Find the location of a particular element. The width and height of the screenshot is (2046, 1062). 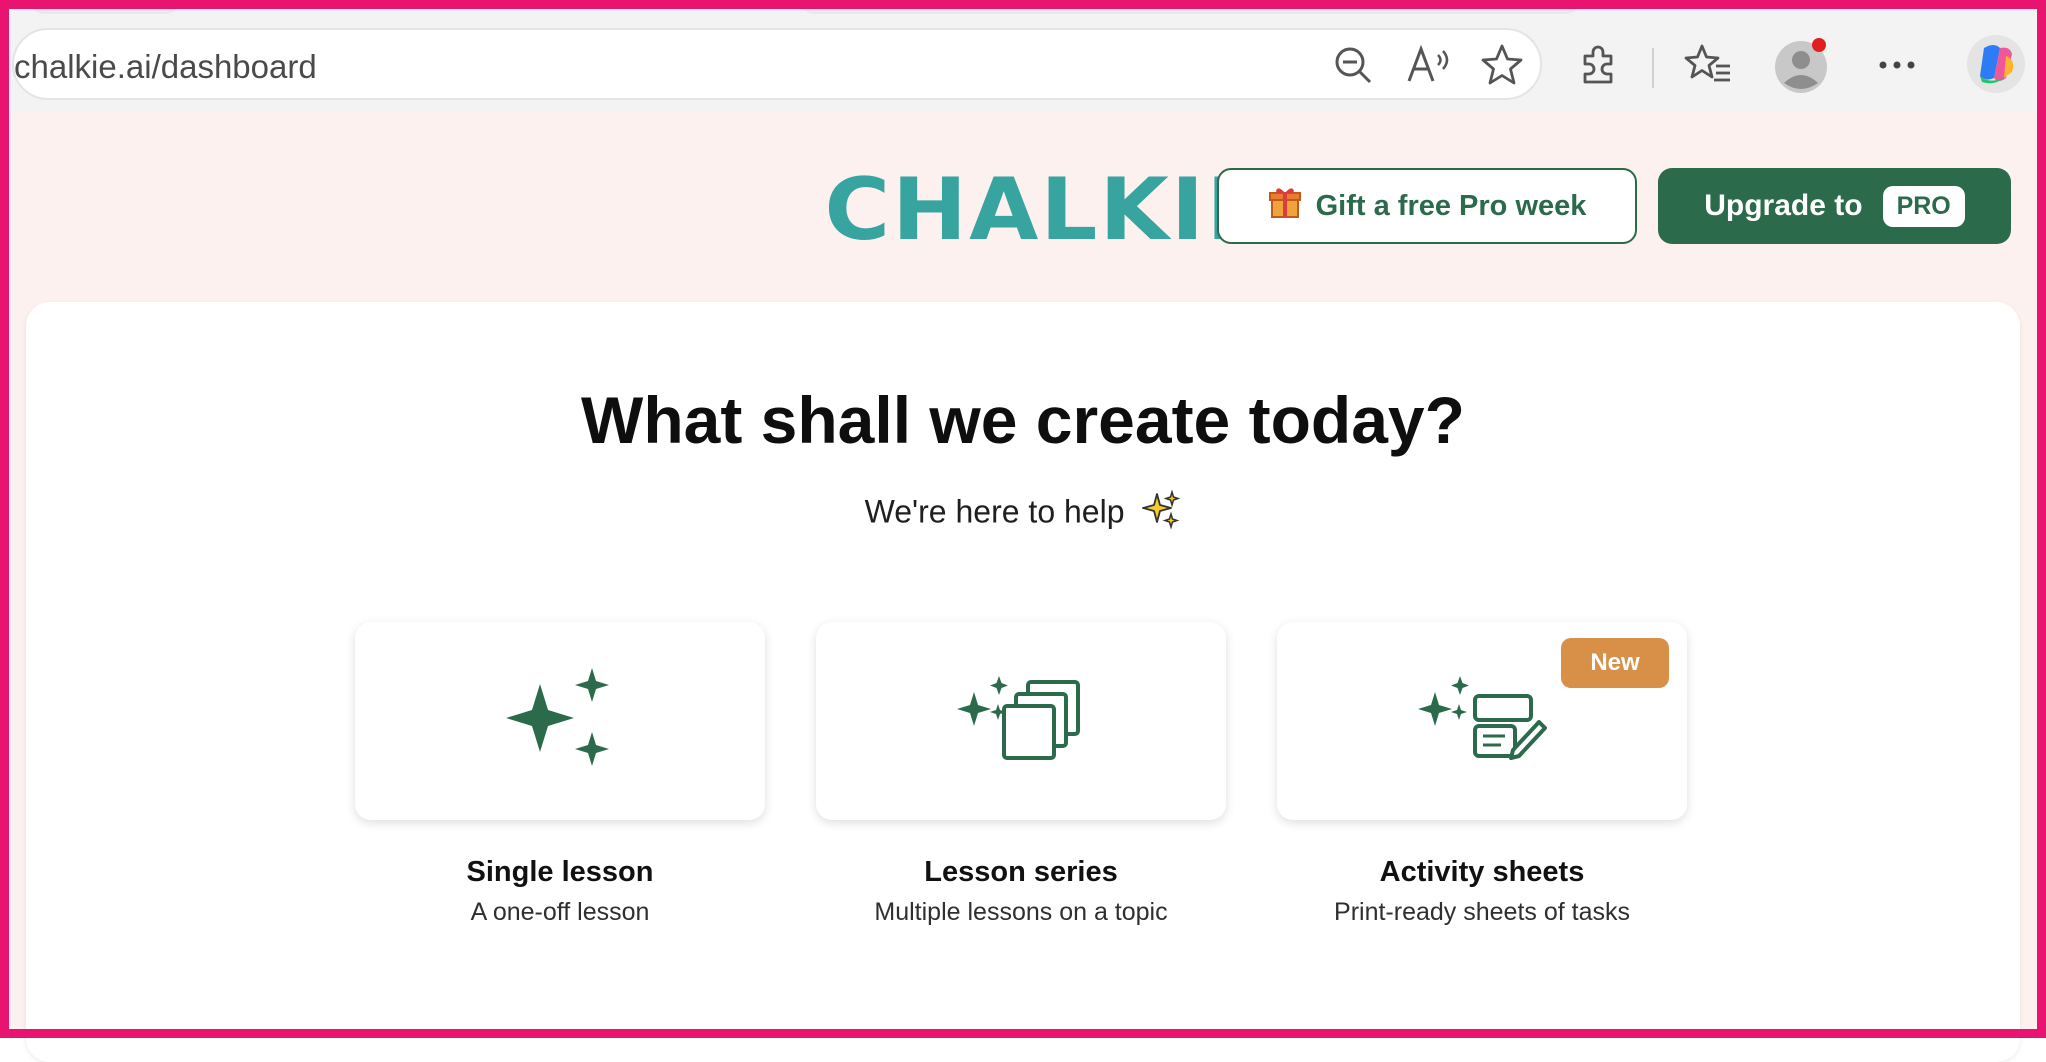

url-text: chalkie.ai/dashboard is located at coordinates (165, 66).